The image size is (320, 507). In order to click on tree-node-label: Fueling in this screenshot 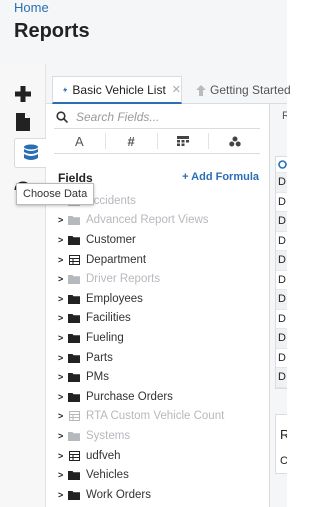, I will do `click(105, 337)`.